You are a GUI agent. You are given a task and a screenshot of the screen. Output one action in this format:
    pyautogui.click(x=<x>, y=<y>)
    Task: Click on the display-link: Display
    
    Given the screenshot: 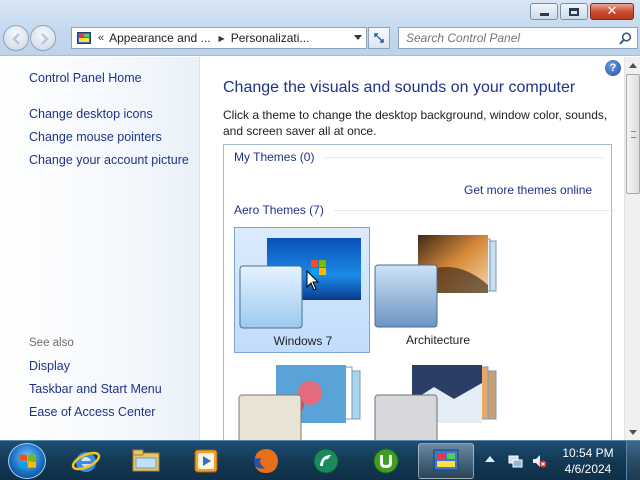 What is the action you would take?
    pyautogui.click(x=49, y=366)
    